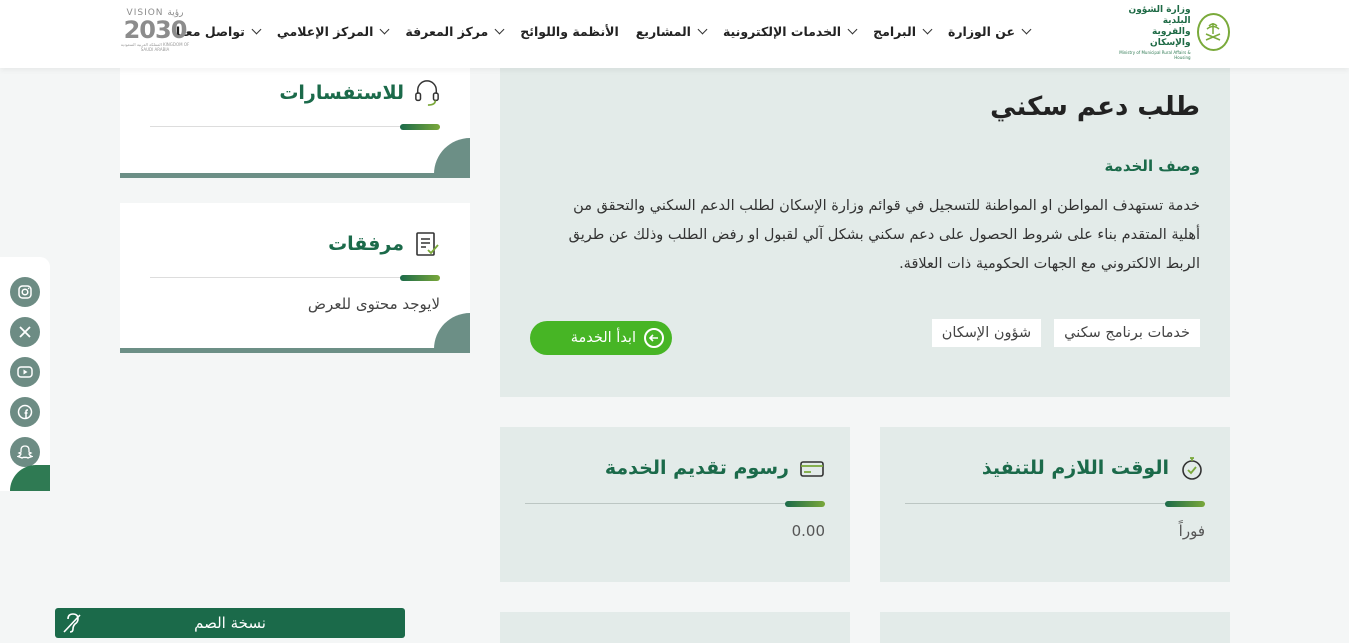 This screenshot has width=1349, height=643. What do you see at coordinates (654, 338) in the screenshot?
I see `arrow-left-circle-icon` at bounding box center [654, 338].